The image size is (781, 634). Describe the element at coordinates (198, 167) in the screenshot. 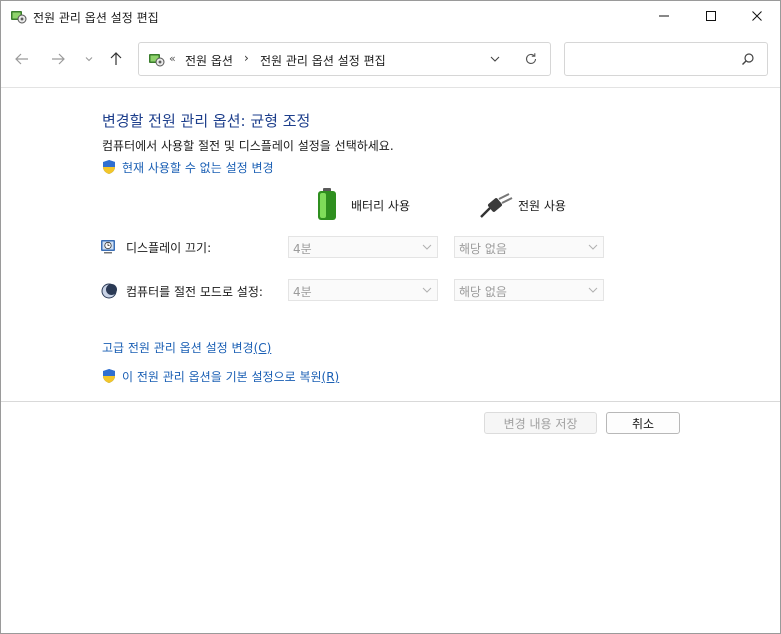

I see `change-unavailable-settings-link: 현재 사용할 수 없는 설정 변경` at that location.